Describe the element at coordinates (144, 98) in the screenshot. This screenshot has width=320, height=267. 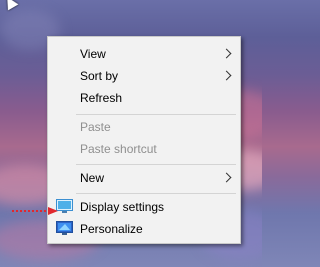
I see `menu-item-refresh: Refresh` at that location.